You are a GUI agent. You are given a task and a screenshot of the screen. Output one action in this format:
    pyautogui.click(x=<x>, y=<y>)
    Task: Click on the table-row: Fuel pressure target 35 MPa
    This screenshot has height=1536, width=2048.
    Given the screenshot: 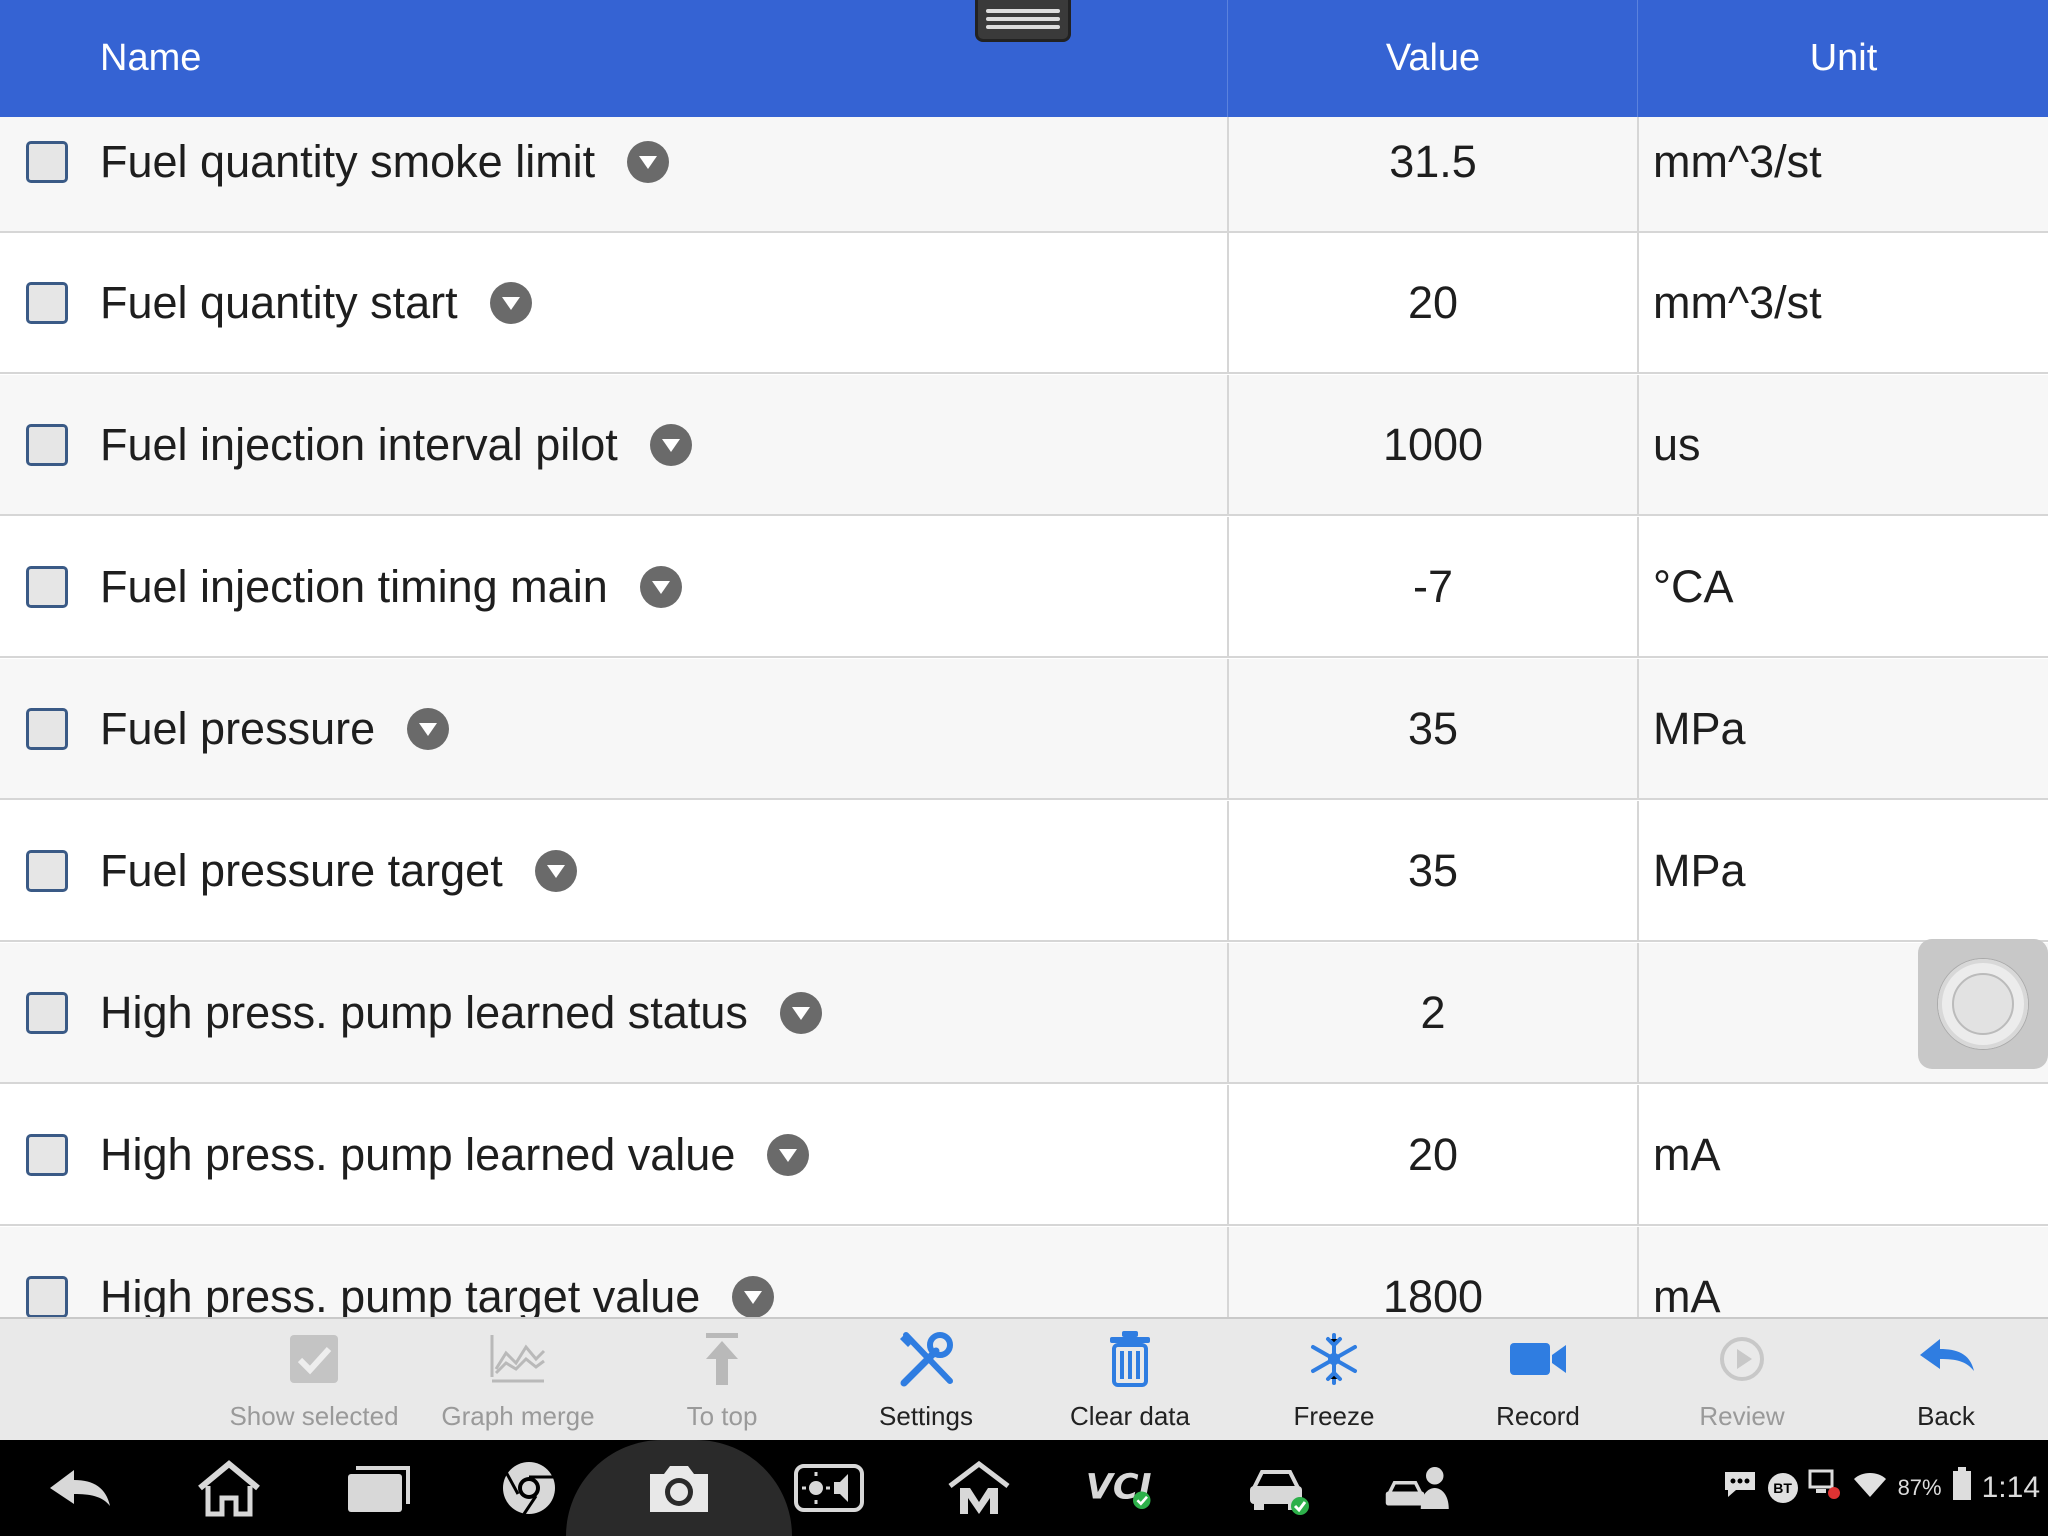 What is the action you would take?
    pyautogui.click(x=1024, y=871)
    